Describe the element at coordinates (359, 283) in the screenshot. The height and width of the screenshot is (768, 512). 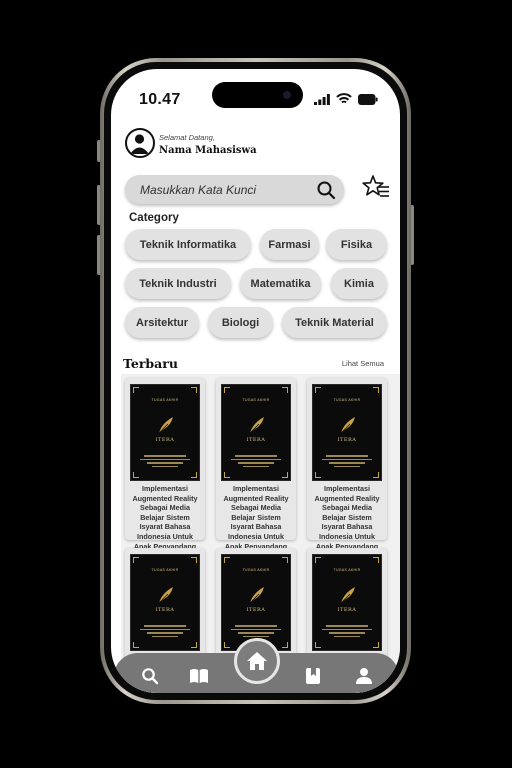
I see `category-chip-kimia: Kimia` at that location.